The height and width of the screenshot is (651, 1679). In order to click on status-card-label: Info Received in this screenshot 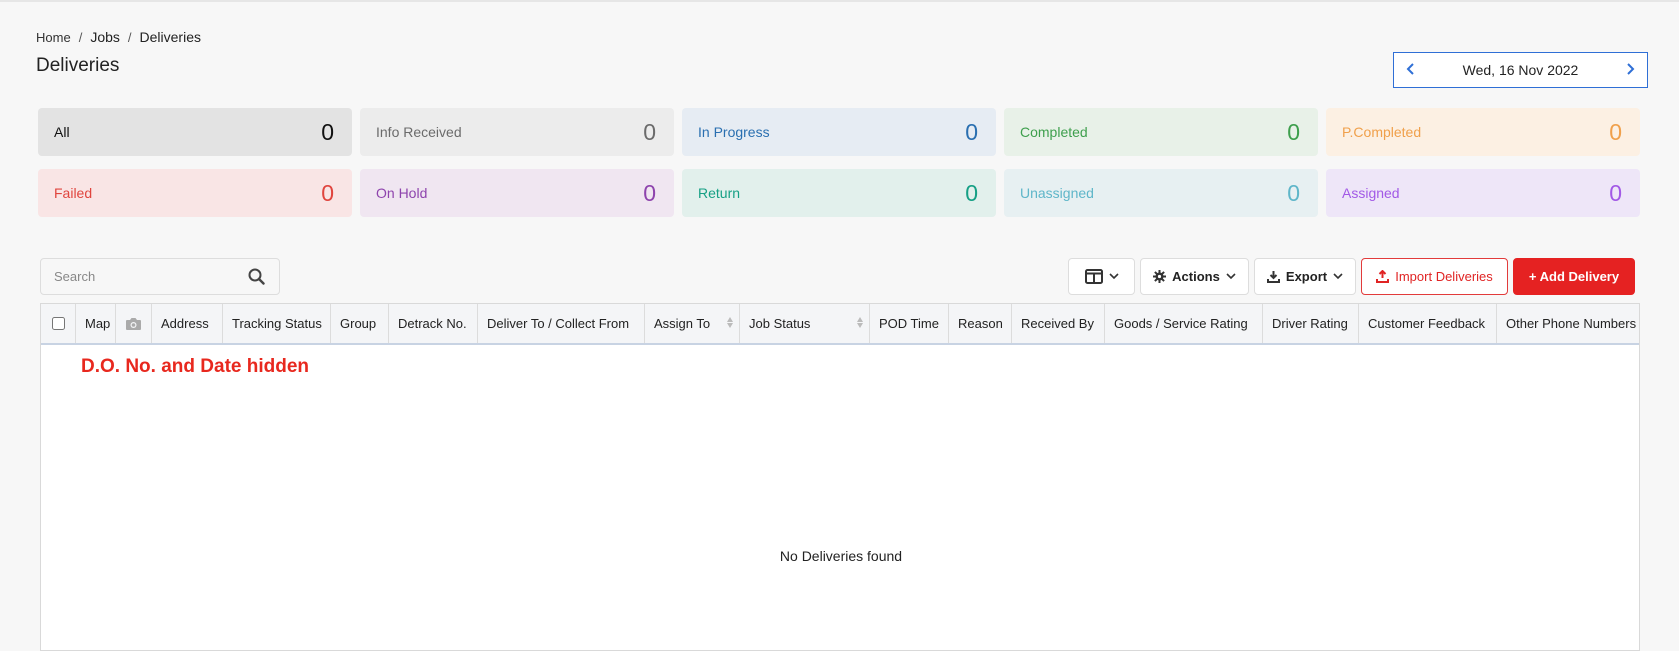, I will do `click(419, 132)`.